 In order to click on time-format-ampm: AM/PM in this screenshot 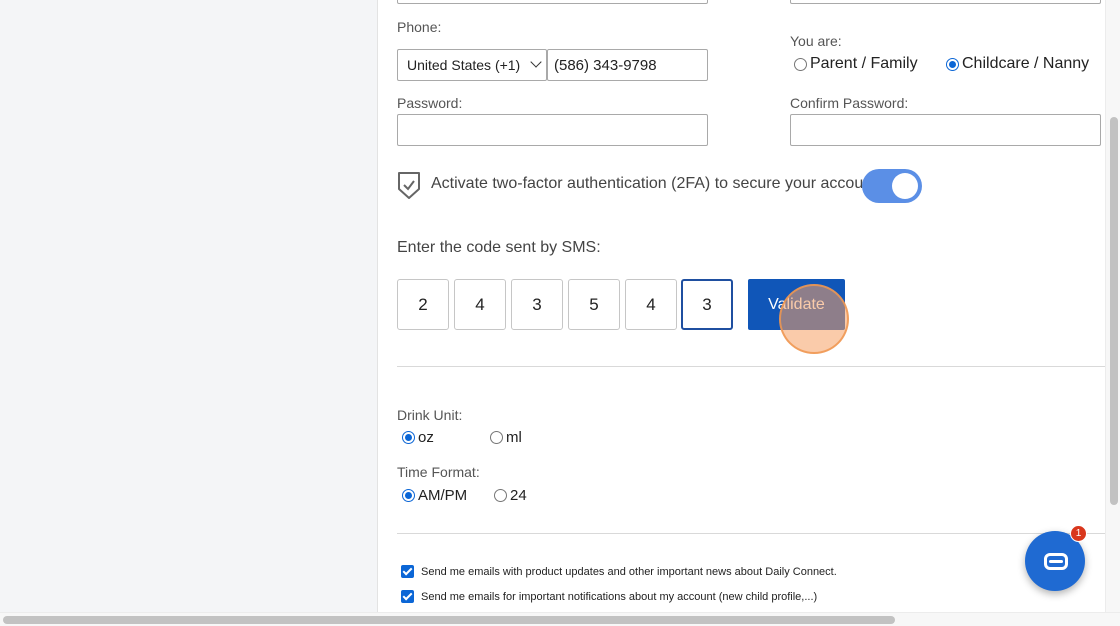, I will do `click(434, 495)`.